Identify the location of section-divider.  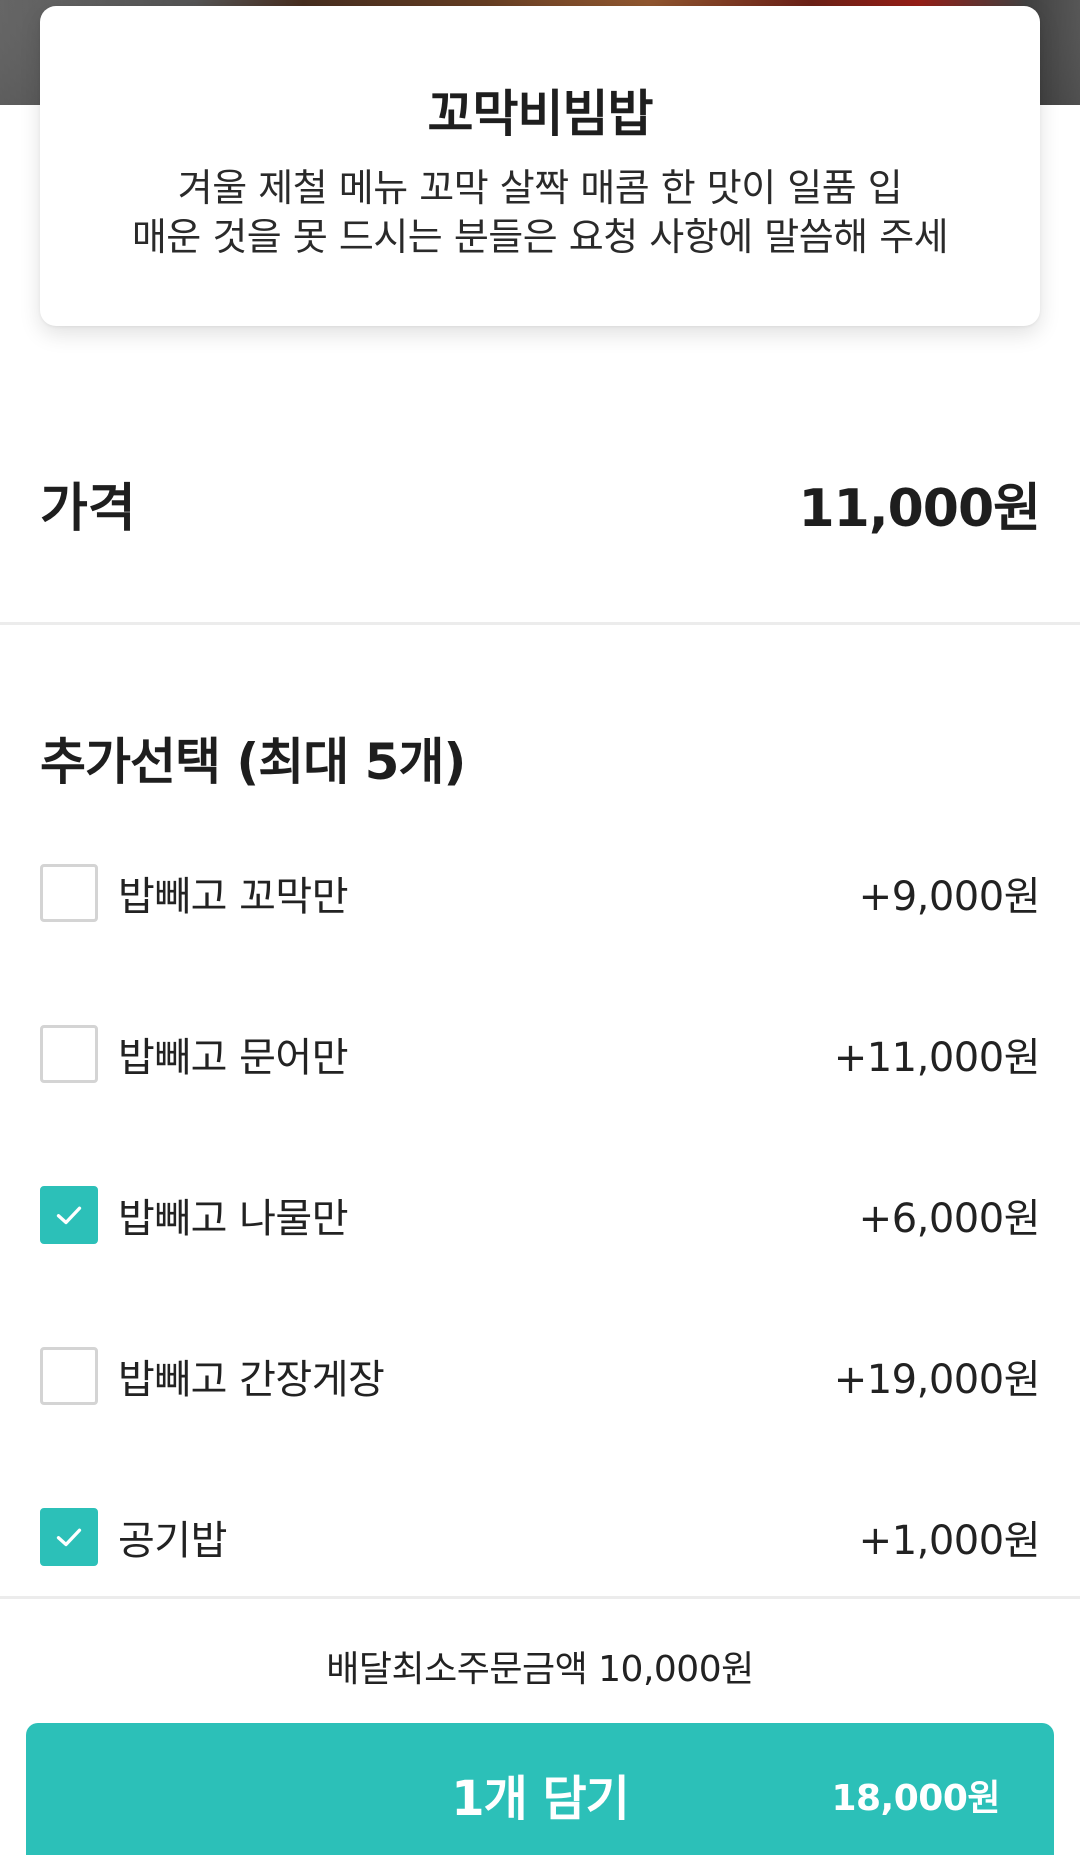
(540, 623).